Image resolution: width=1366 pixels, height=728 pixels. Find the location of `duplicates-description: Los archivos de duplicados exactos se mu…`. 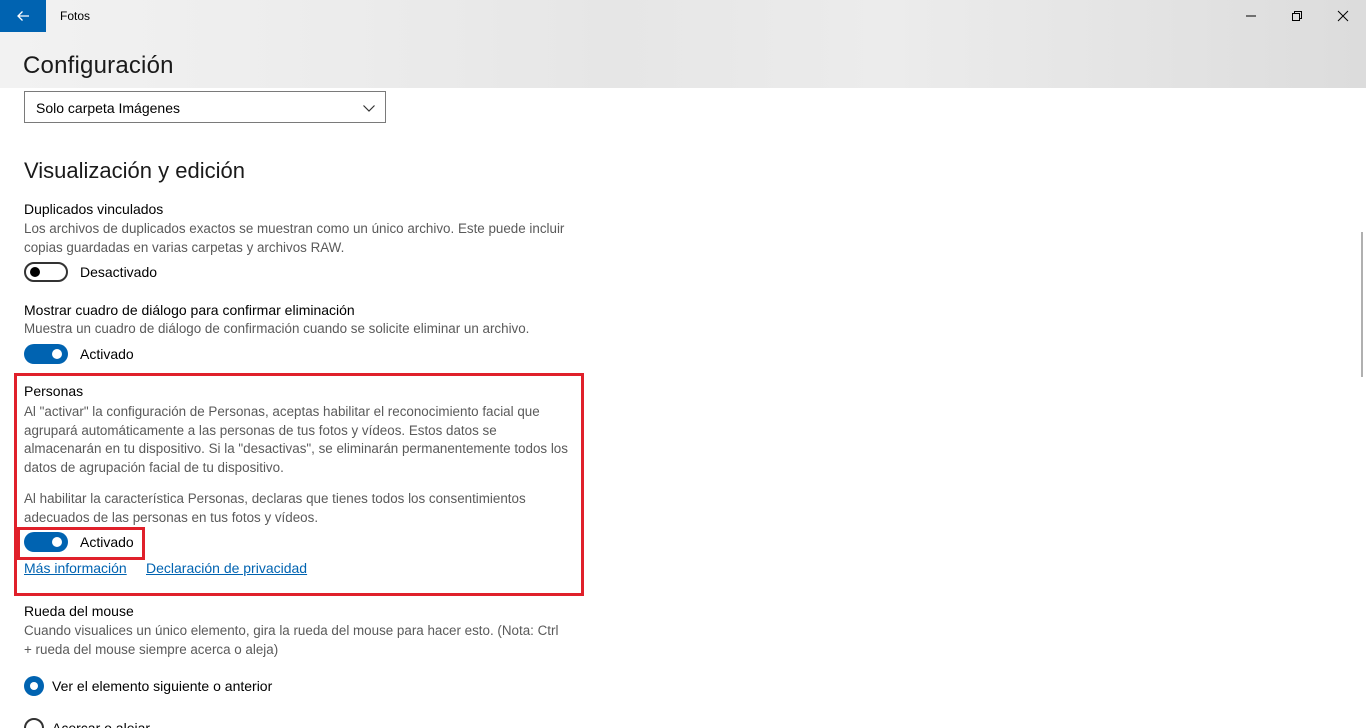

duplicates-description: Los archivos de duplicados exactos se mu… is located at coordinates (294, 238).